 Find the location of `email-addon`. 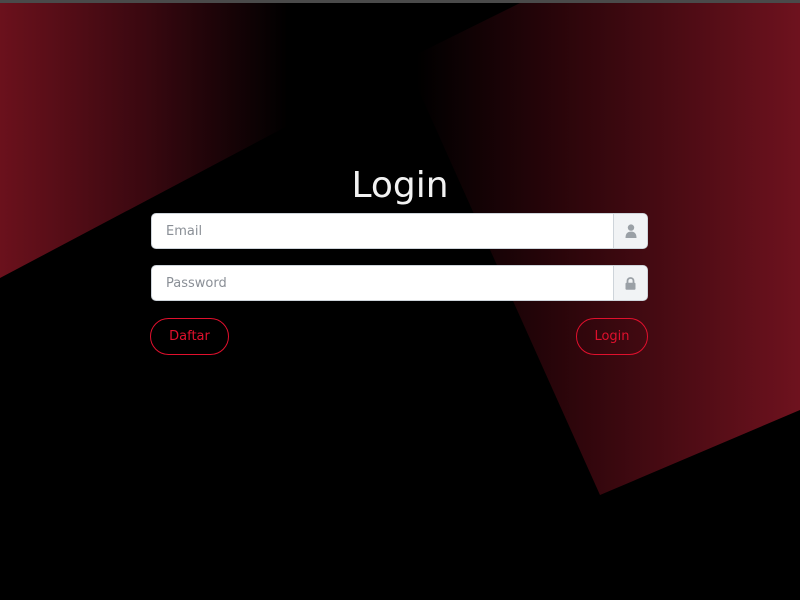

email-addon is located at coordinates (630, 231).